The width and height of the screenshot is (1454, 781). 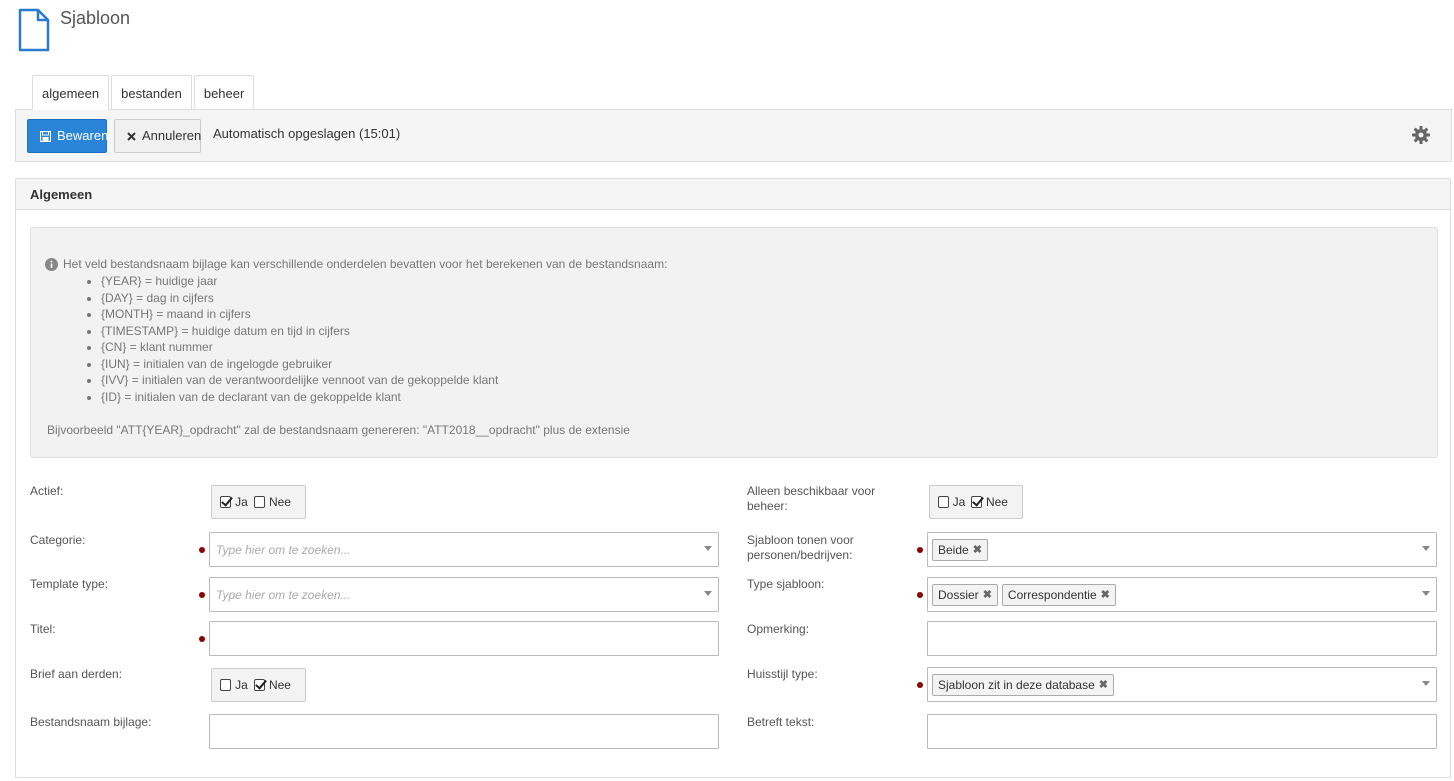 What do you see at coordinates (151, 92) in the screenshot?
I see `tab-bestanden: bestanden` at bounding box center [151, 92].